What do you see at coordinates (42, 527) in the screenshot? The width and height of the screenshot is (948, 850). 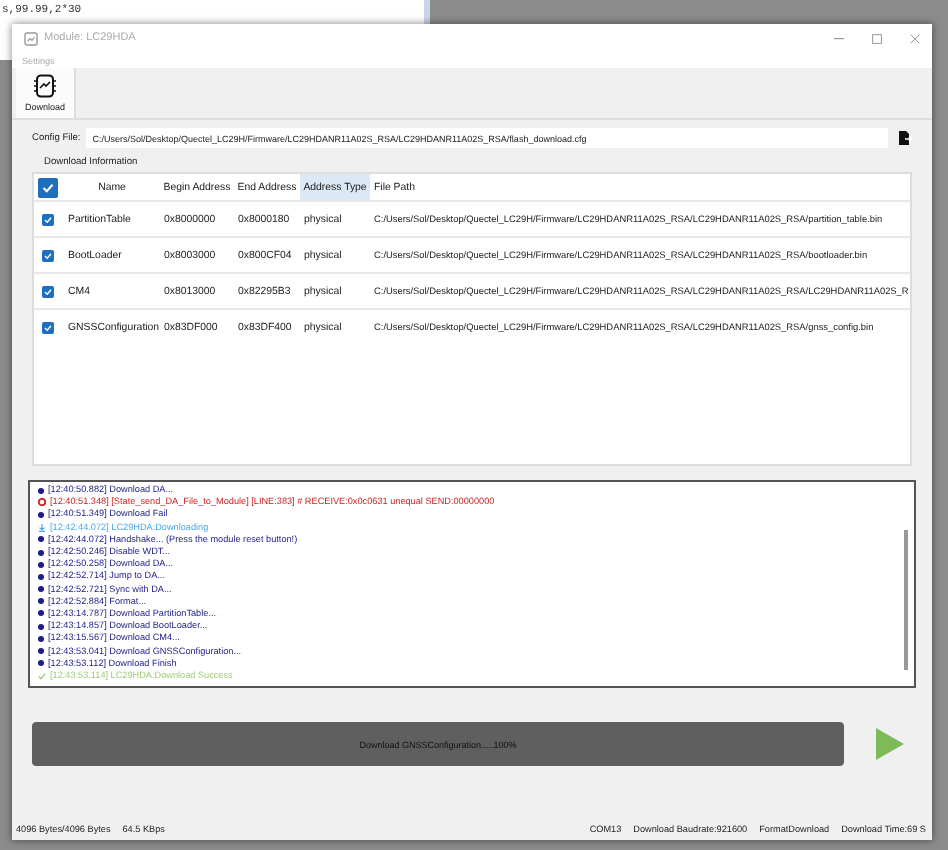 I see `download-icon` at bounding box center [42, 527].